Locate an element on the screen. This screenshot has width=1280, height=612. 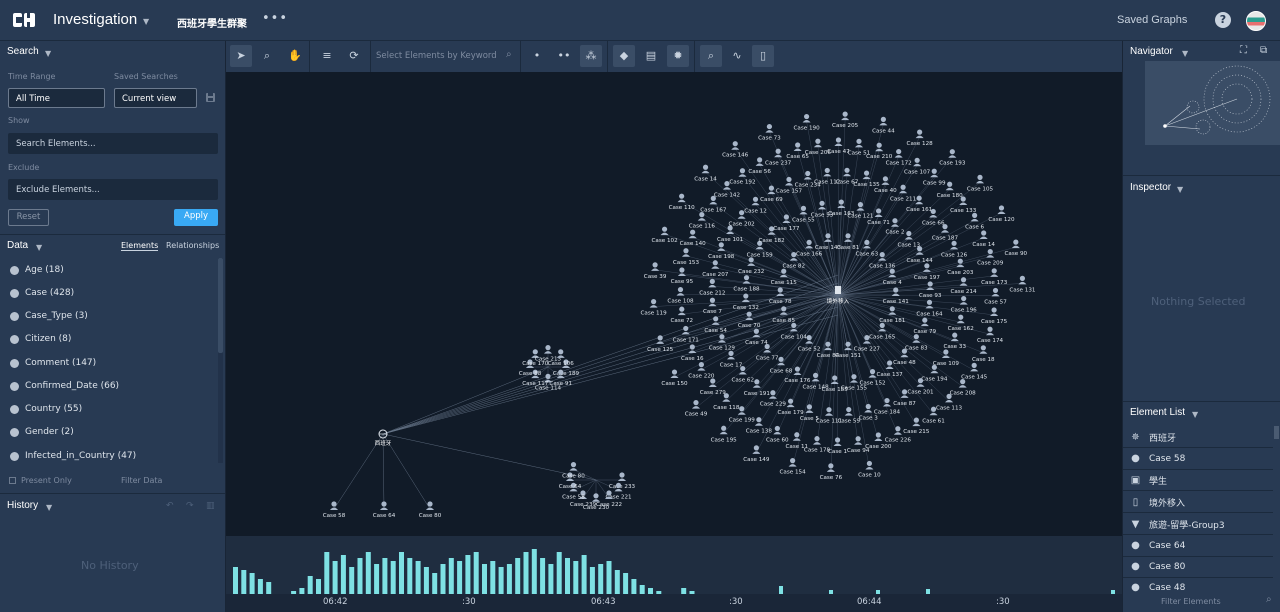
expand-icon: ⧉ is located at coordinates (1263, 50).